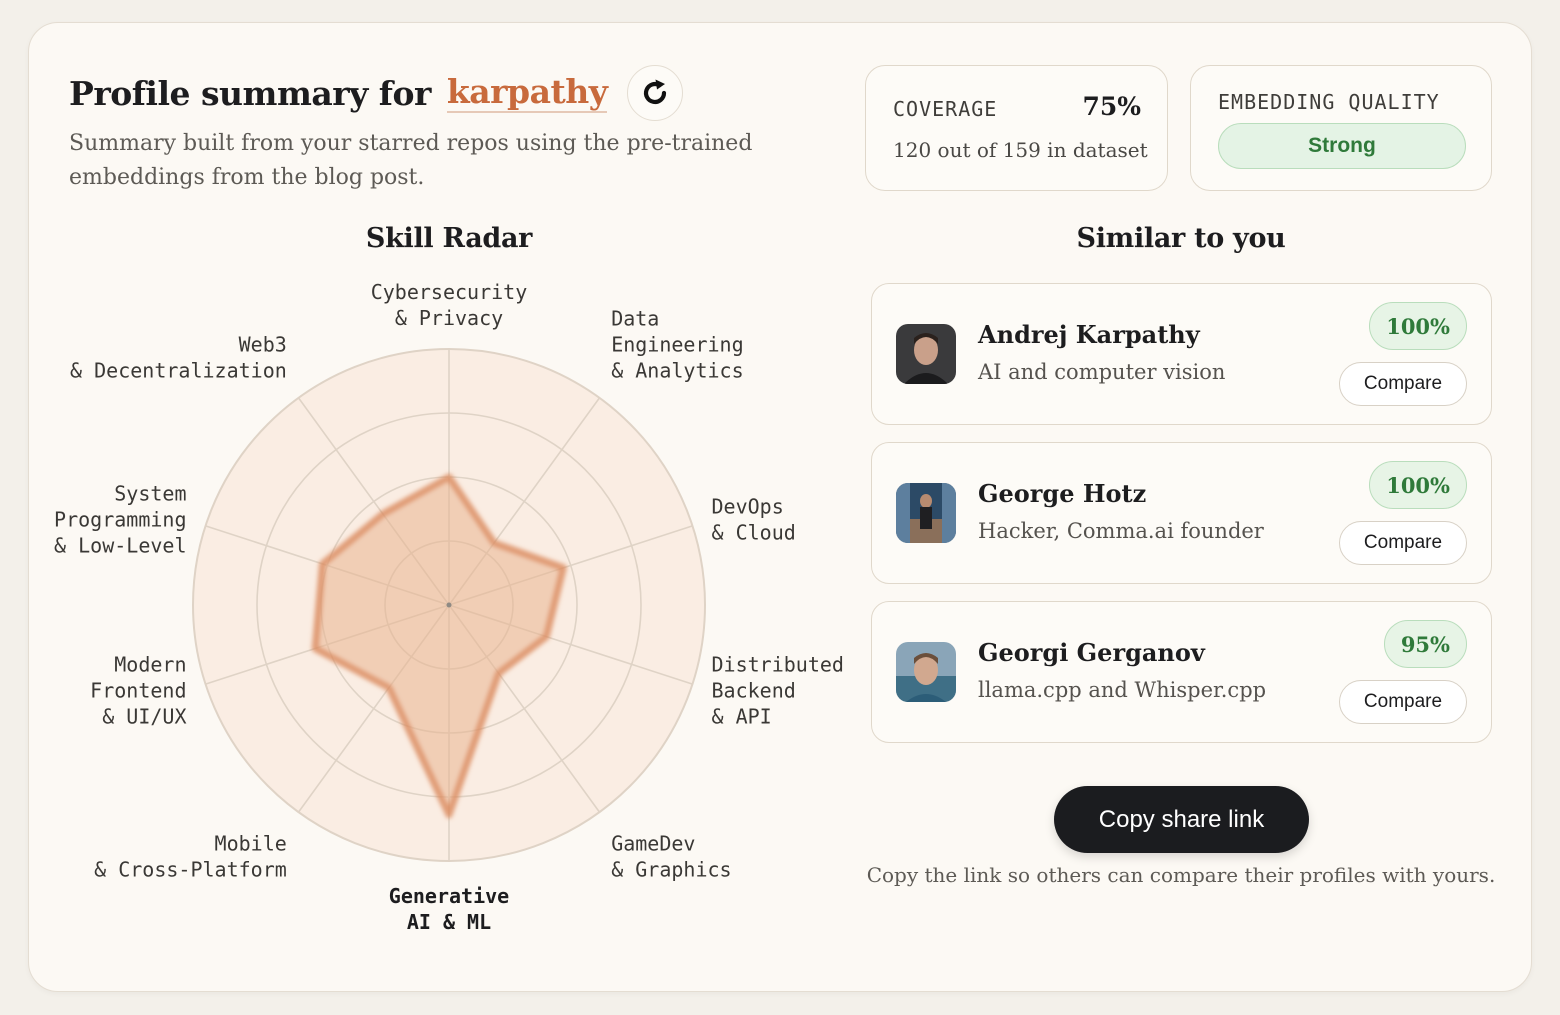 Image resolution: width=1560 pixels, height=1015 pixels. What do you see at coordinates (449, 922) in the screenshot?
I see `radar-axis-label-line: AI & ML` at bounding box center [449, 922].